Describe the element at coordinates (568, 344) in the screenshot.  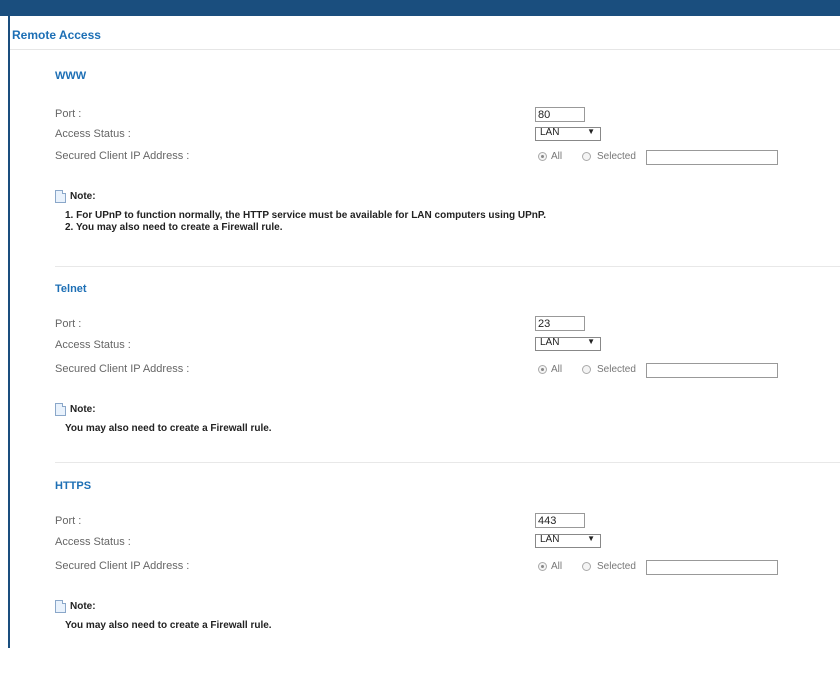
I see `telnet-access-status-select: LAN ▼` at that location.